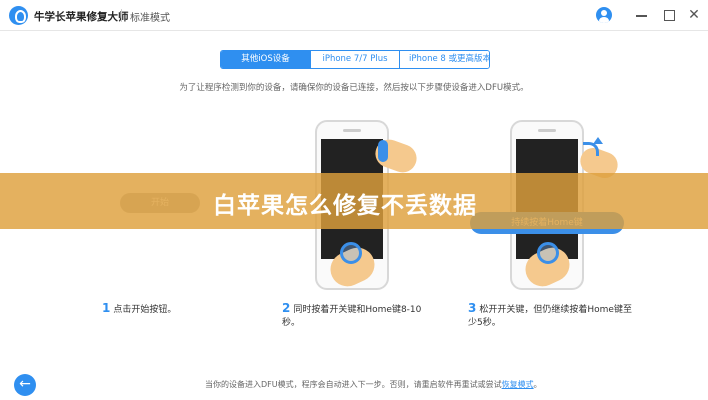 Image resolution: width=708 pixels, height=400 pixels. Describe the element at coordinates (669, 15) in the screenshot. I see `maximize-button` at that location.